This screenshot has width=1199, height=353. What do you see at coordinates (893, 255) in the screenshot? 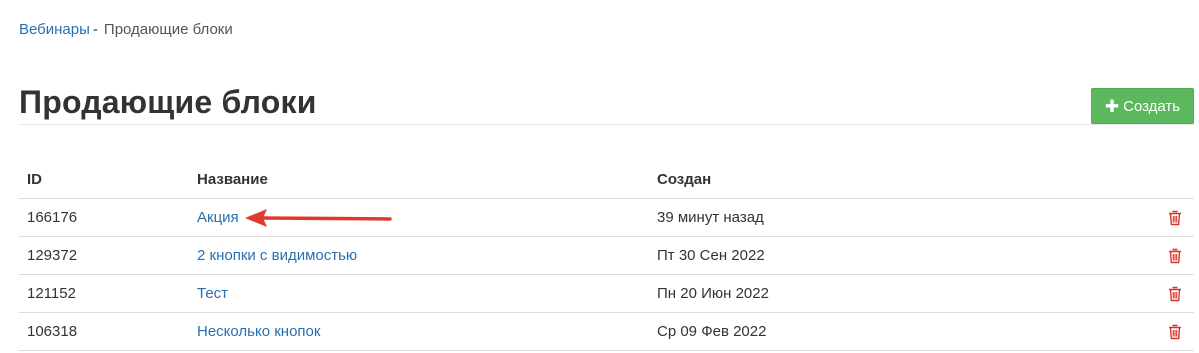
I see `row-created: Пт 30 Сен 2022` at bounding box center [893, 255].